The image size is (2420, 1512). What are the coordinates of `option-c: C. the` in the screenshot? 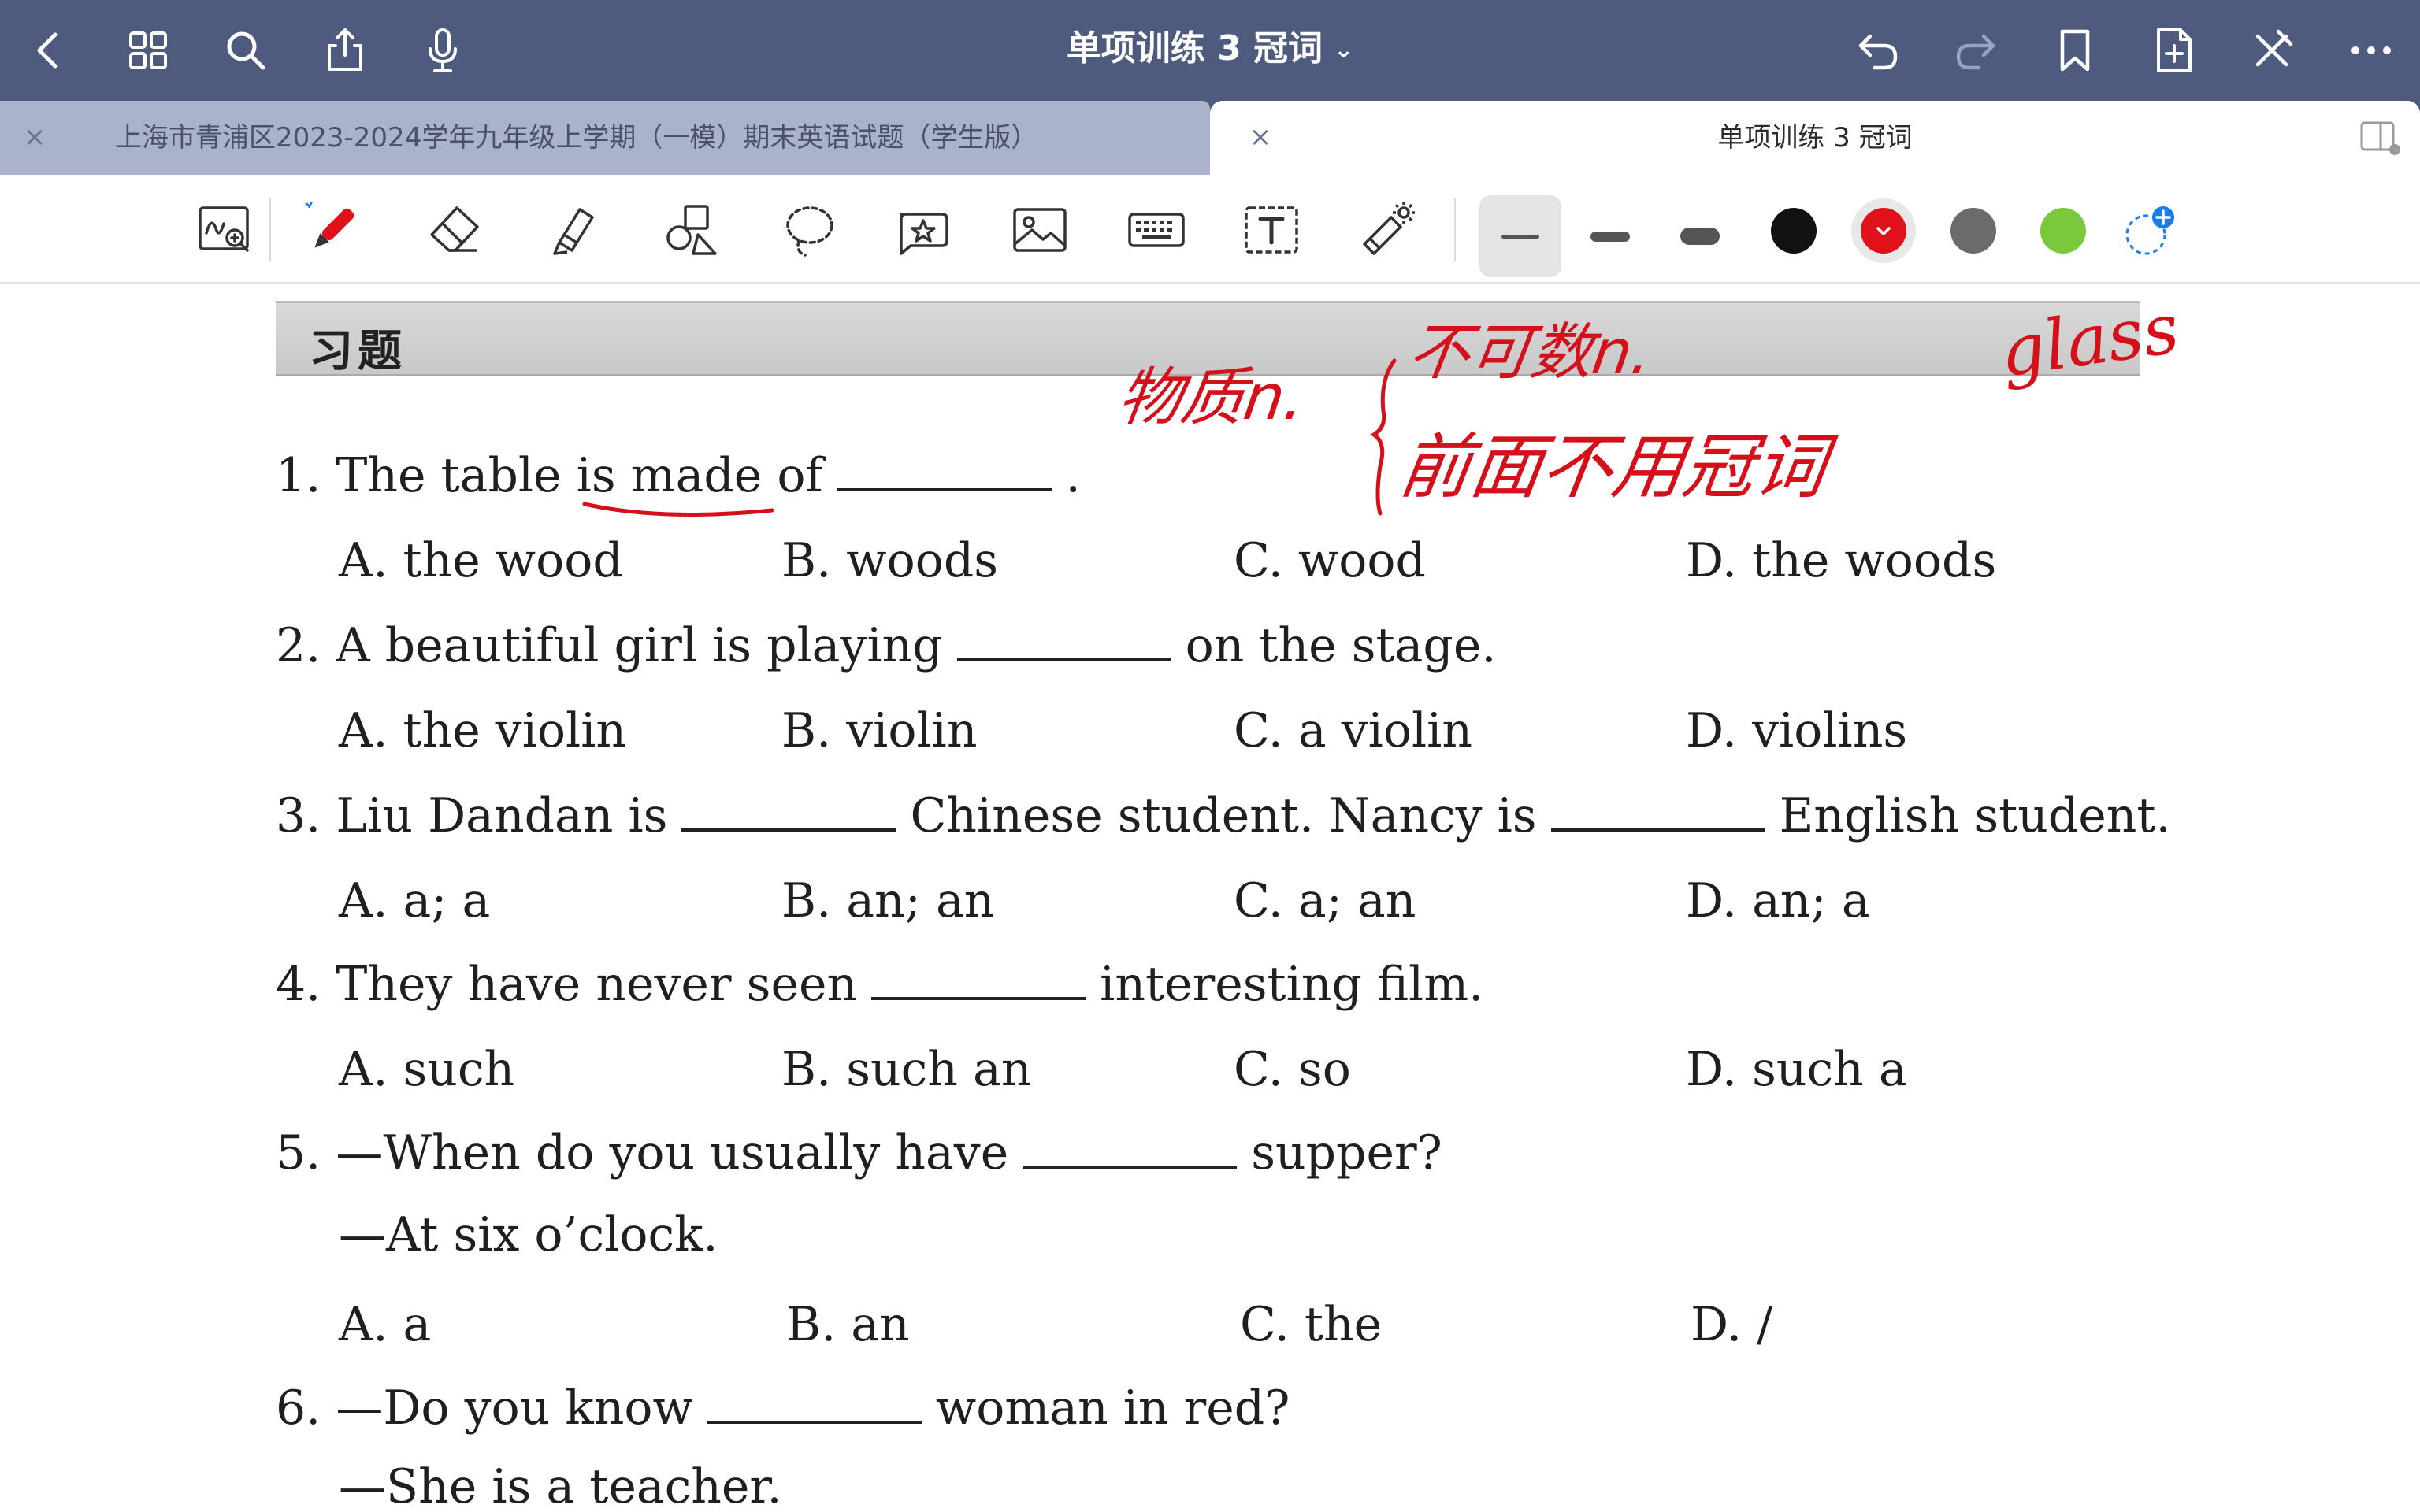 It's located at (1311, 1324).